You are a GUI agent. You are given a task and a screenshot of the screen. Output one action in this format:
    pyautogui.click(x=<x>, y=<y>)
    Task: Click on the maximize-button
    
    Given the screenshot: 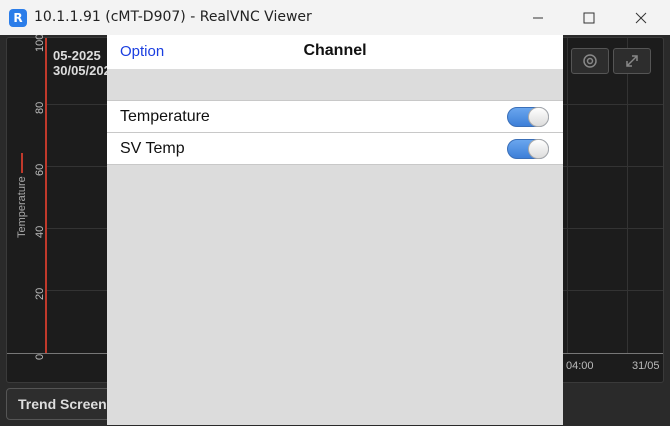 What is the action you would take?
    pyautogui.click(x=589, y=17)
    